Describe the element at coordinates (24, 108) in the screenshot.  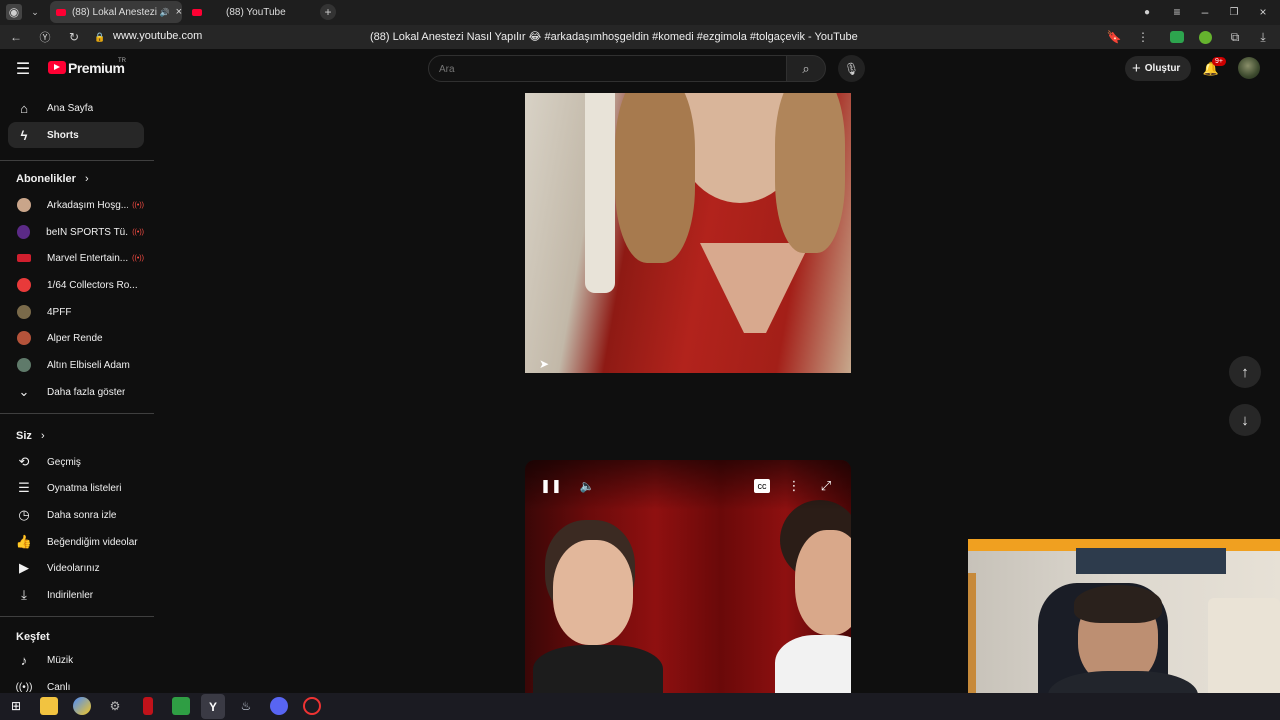
I see `home-icon: ⌂` at that location.